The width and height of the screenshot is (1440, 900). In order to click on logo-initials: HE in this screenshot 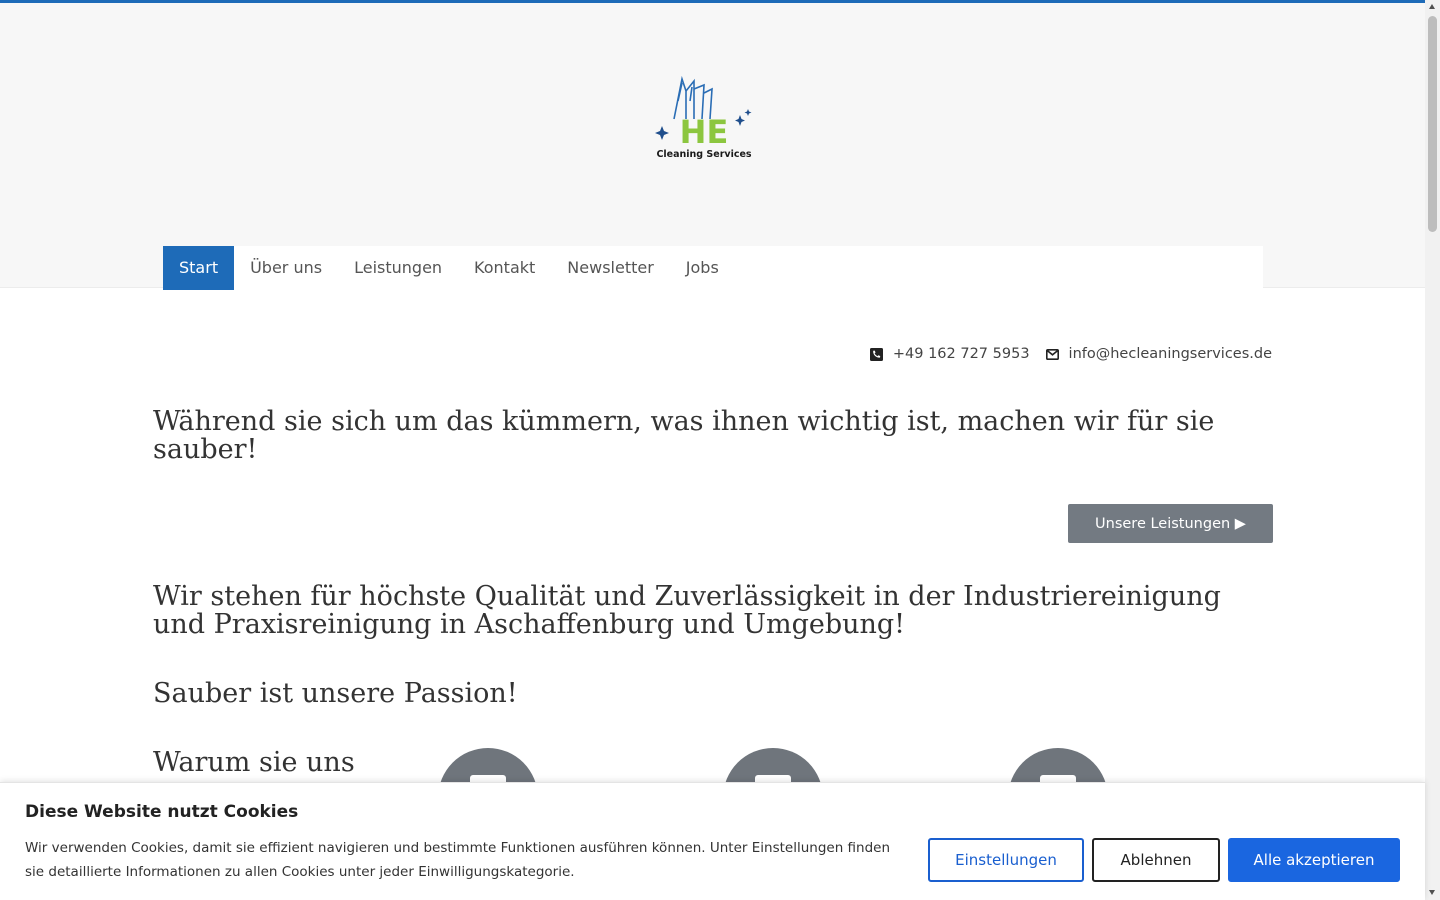, I will do `click(704, 132)`.